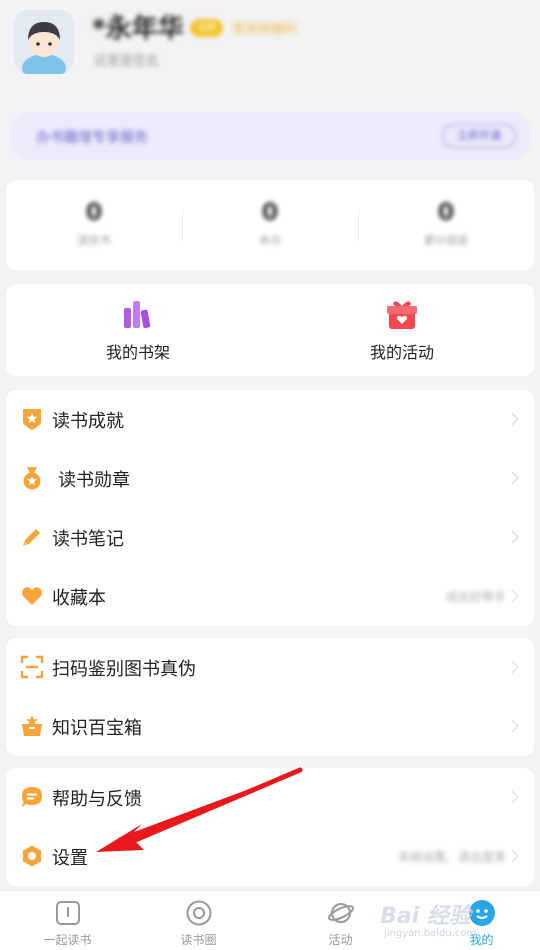 The width and height of the screenshot is (540, 950). Describe the element at coordinates (67, 940) in the screenshot. I see `tab-label: 一起读书` at that location.